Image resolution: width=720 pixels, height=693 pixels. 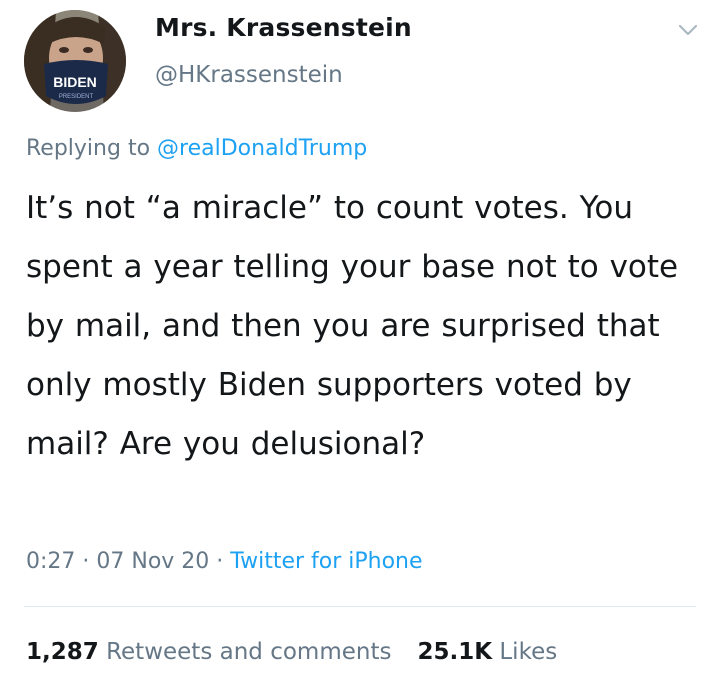 What do you see at coordinates (75, 82) in the screenshot?
I see `svg-text: BIDEN` at bounding box center [75, 82].